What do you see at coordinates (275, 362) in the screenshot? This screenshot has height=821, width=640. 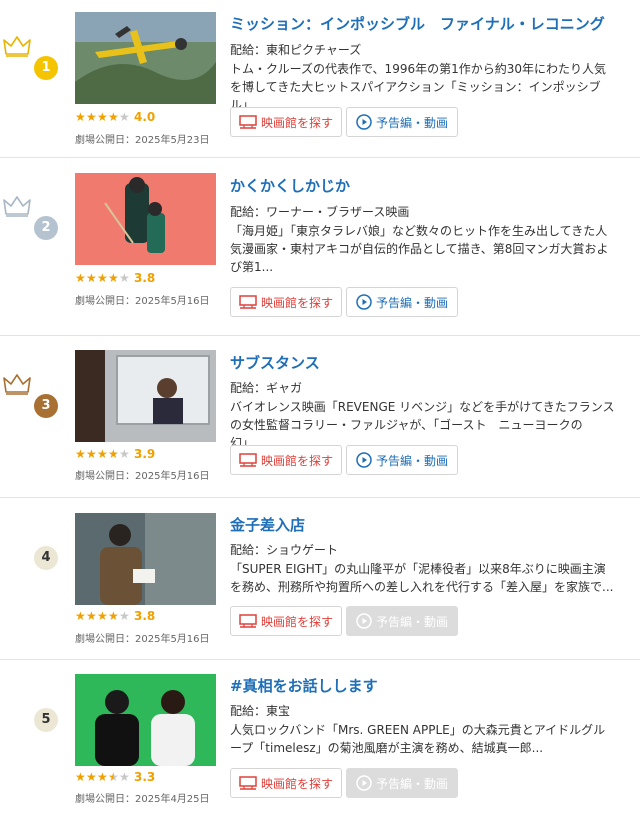 I see `movie-title: サブスタンス` at bounding box center [275, 362].